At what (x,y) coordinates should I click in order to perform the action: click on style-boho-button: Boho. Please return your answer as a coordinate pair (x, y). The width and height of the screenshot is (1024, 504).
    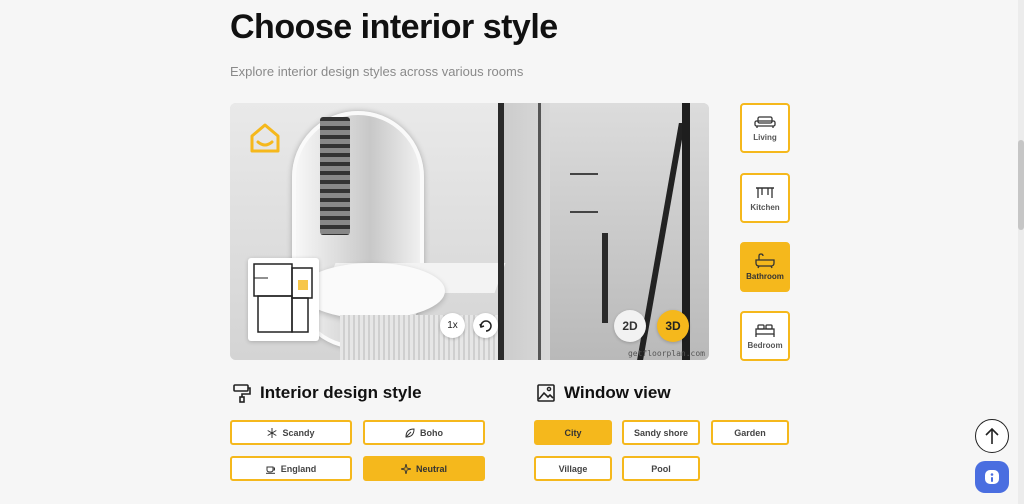
    Looking at the image, I should click on (424, 432).